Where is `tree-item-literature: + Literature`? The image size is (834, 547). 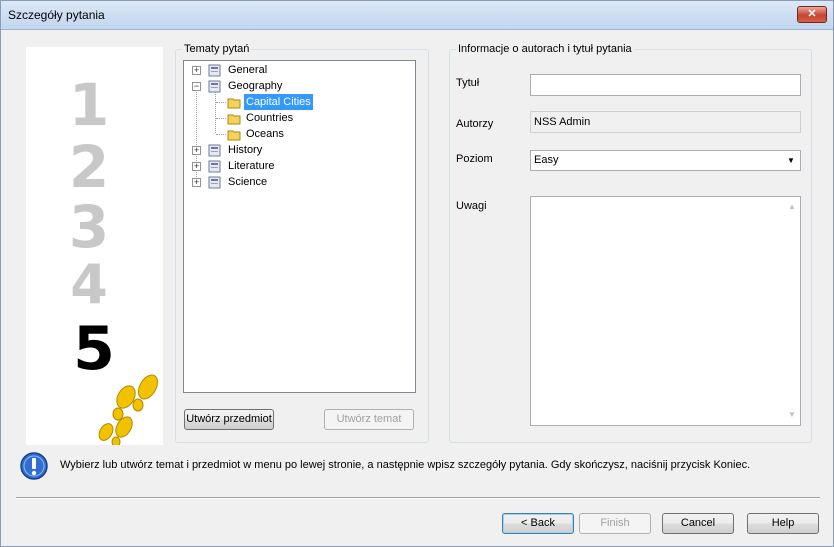
tree-item-literature: + Literature is located at coordinates (299, 166).